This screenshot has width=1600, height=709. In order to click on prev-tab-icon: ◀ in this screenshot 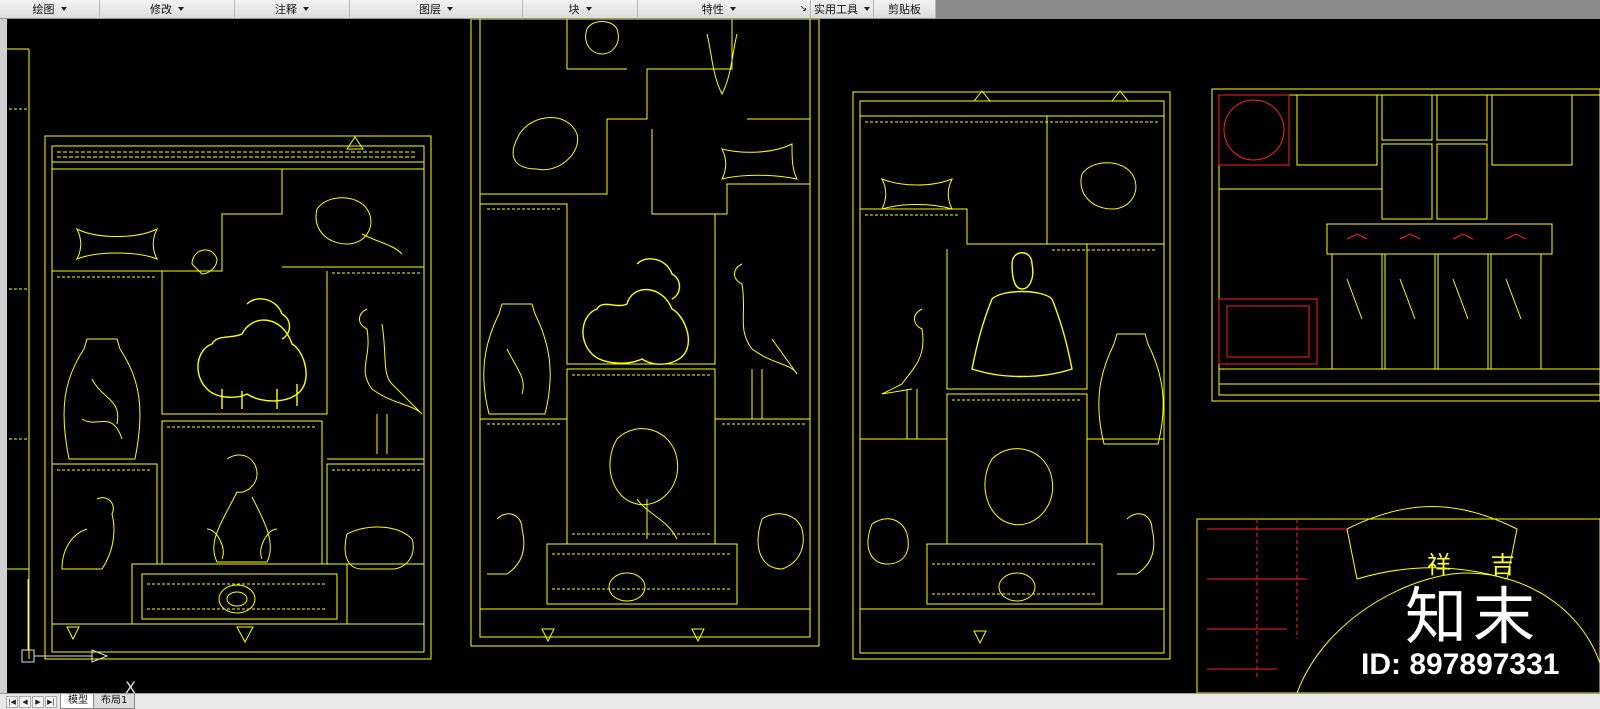, I will do `click(25, 702)`.